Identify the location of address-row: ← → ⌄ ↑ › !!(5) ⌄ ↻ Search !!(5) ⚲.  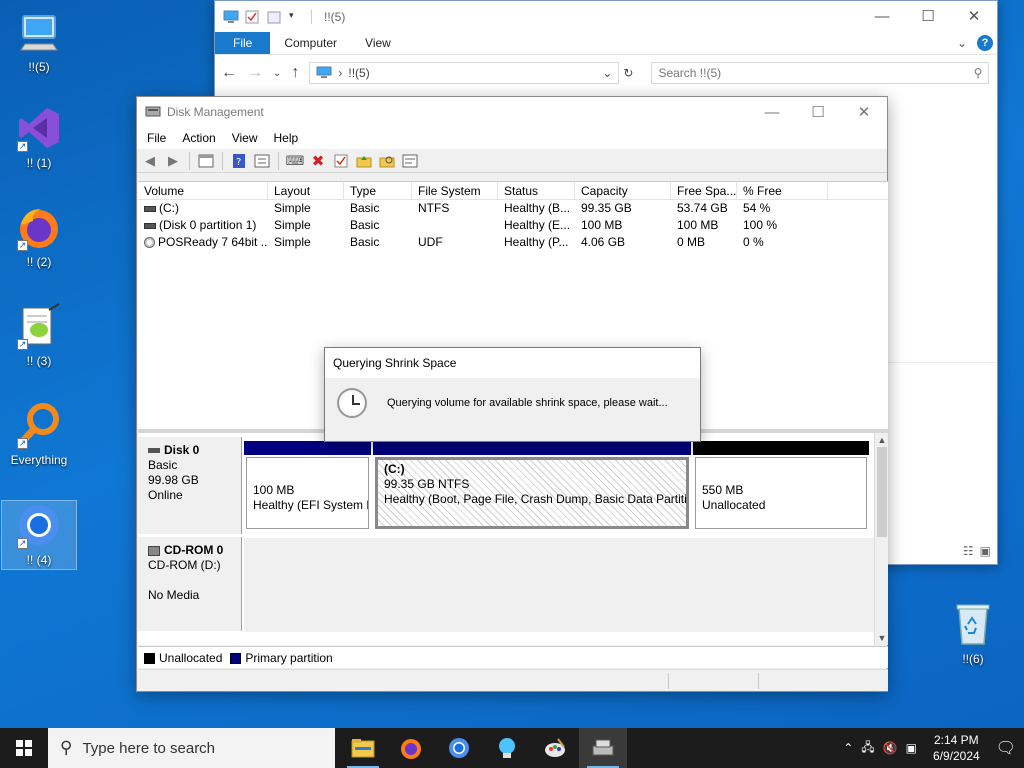
(606, 73).